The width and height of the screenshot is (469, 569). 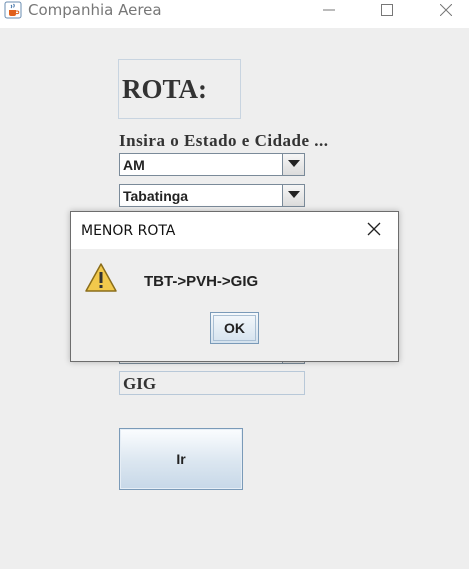 I want to click on city-select-value: Tabatinga, so click(x=156, y=196).